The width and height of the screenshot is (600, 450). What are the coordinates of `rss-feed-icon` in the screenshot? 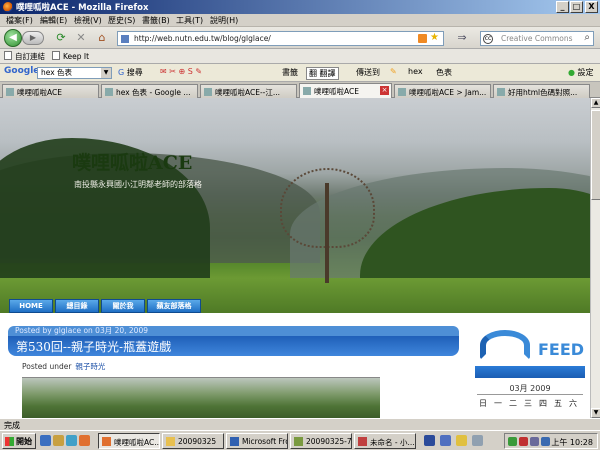 It's located at (422, 38).